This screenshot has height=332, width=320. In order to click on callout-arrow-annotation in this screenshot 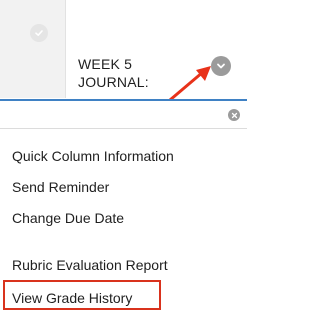, I will do `click(189, 84)`.